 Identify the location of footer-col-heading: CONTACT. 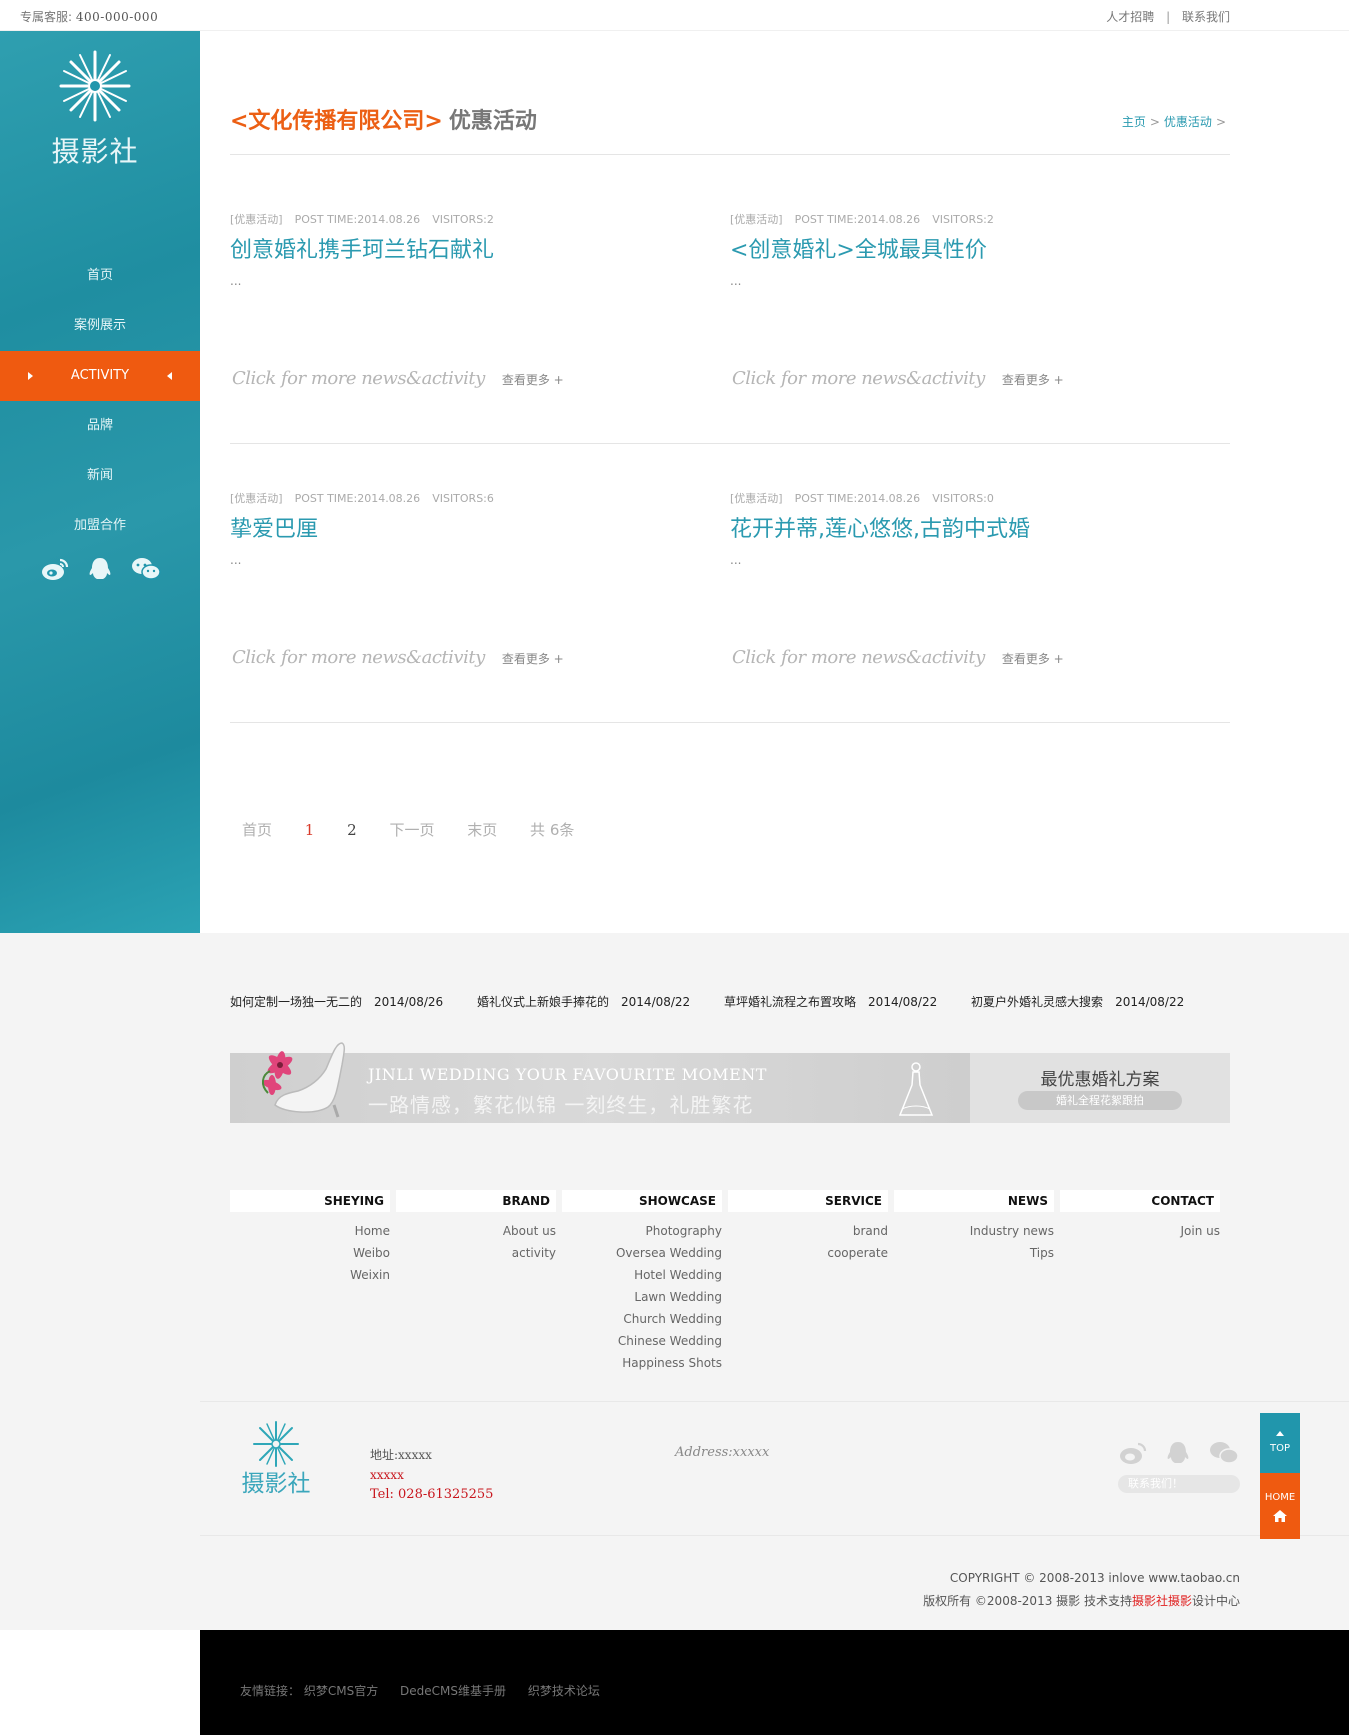
(1140, 1201).